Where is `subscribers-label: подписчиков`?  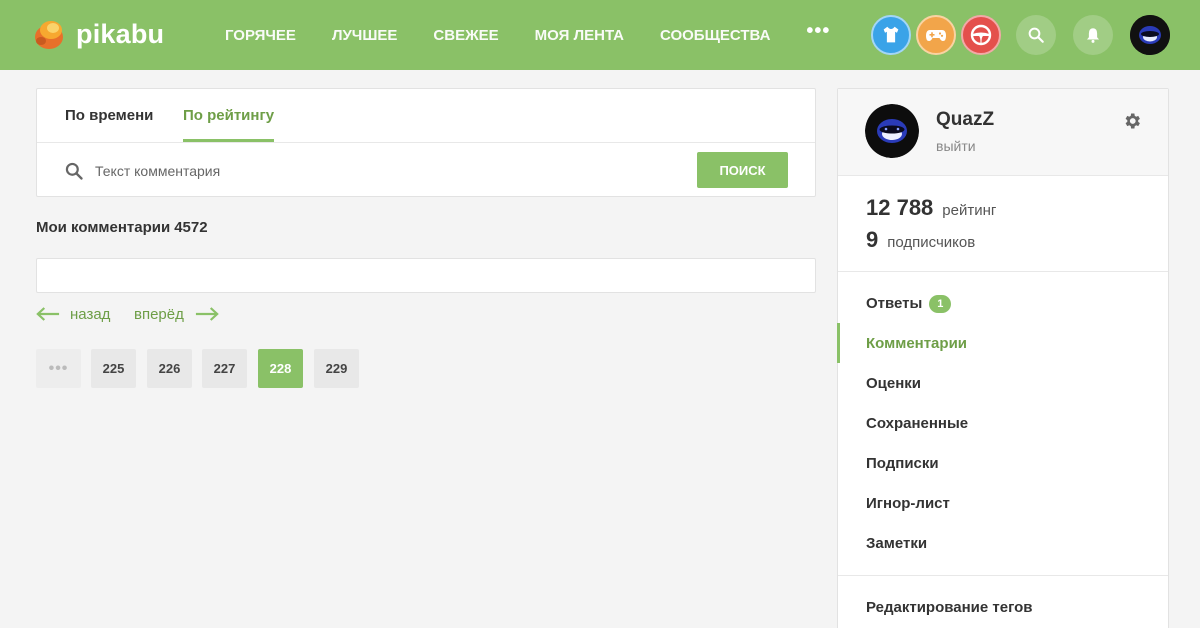 subscribers-label: подписчиков is located at coordinates (931, 242).